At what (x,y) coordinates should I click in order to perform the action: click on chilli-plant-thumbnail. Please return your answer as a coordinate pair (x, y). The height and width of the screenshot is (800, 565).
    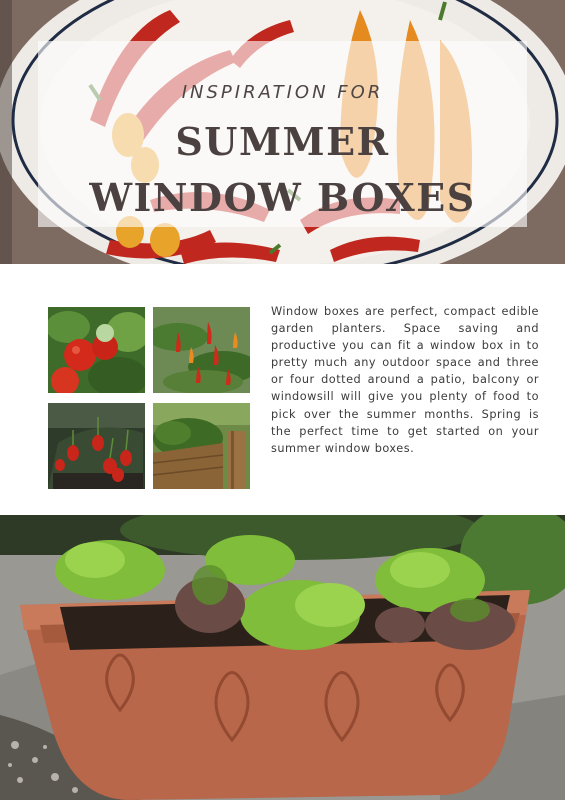
    Looking at the image, I should click on (201, 350).